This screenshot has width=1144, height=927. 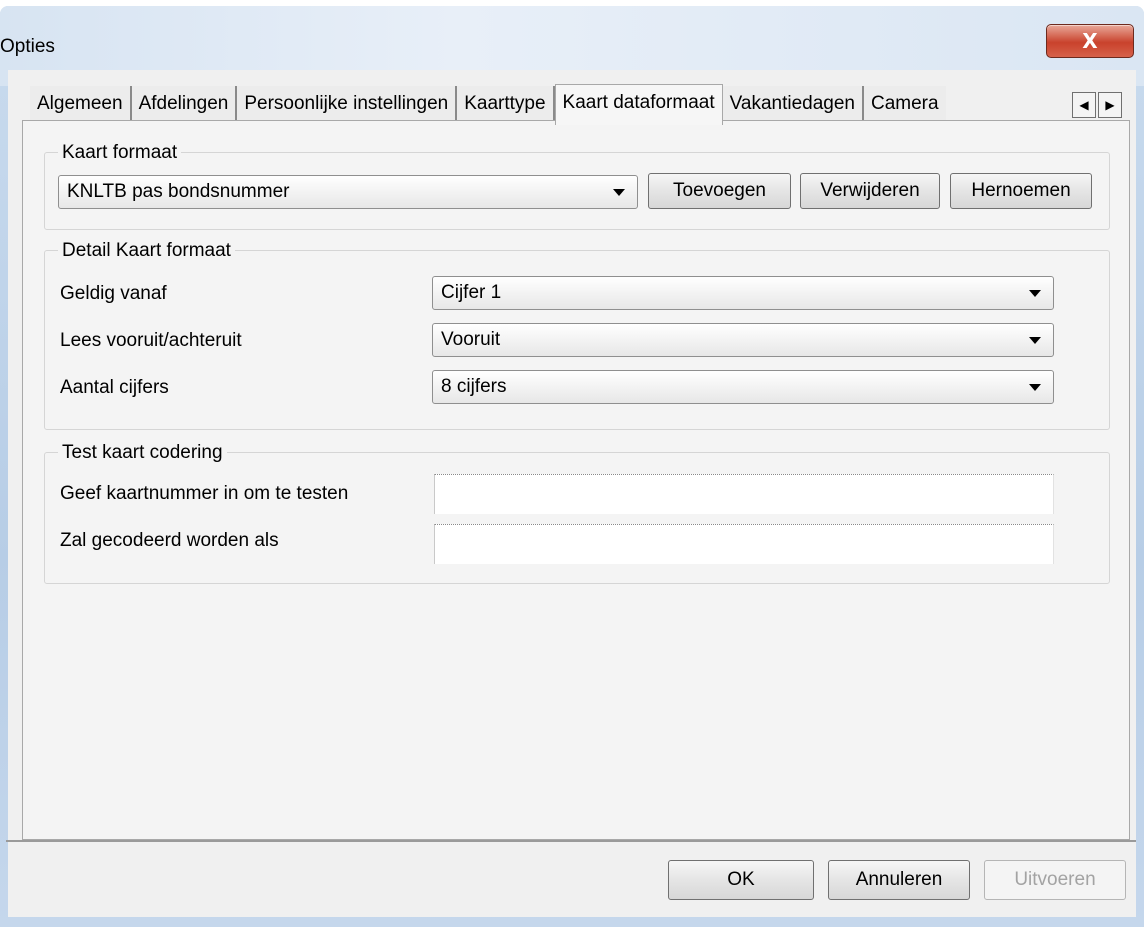 What do you see at coordinates (347, 104) in the screenshot?
I see `tab-persoonlijke-instellingen: Persoonlijke instellingen` at bounding box center [347, 104].